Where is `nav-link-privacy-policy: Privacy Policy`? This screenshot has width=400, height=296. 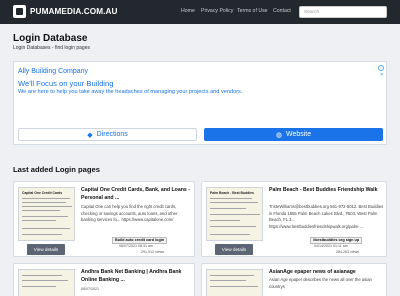 nav-link-privacy-policy: Privacy Policy is located at coordinates (217, 11).